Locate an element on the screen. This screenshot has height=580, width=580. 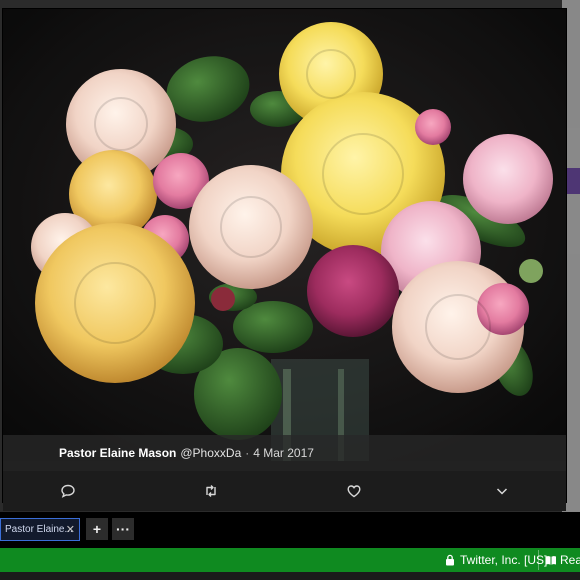
lock-icon is located at coordinates (450, 560).